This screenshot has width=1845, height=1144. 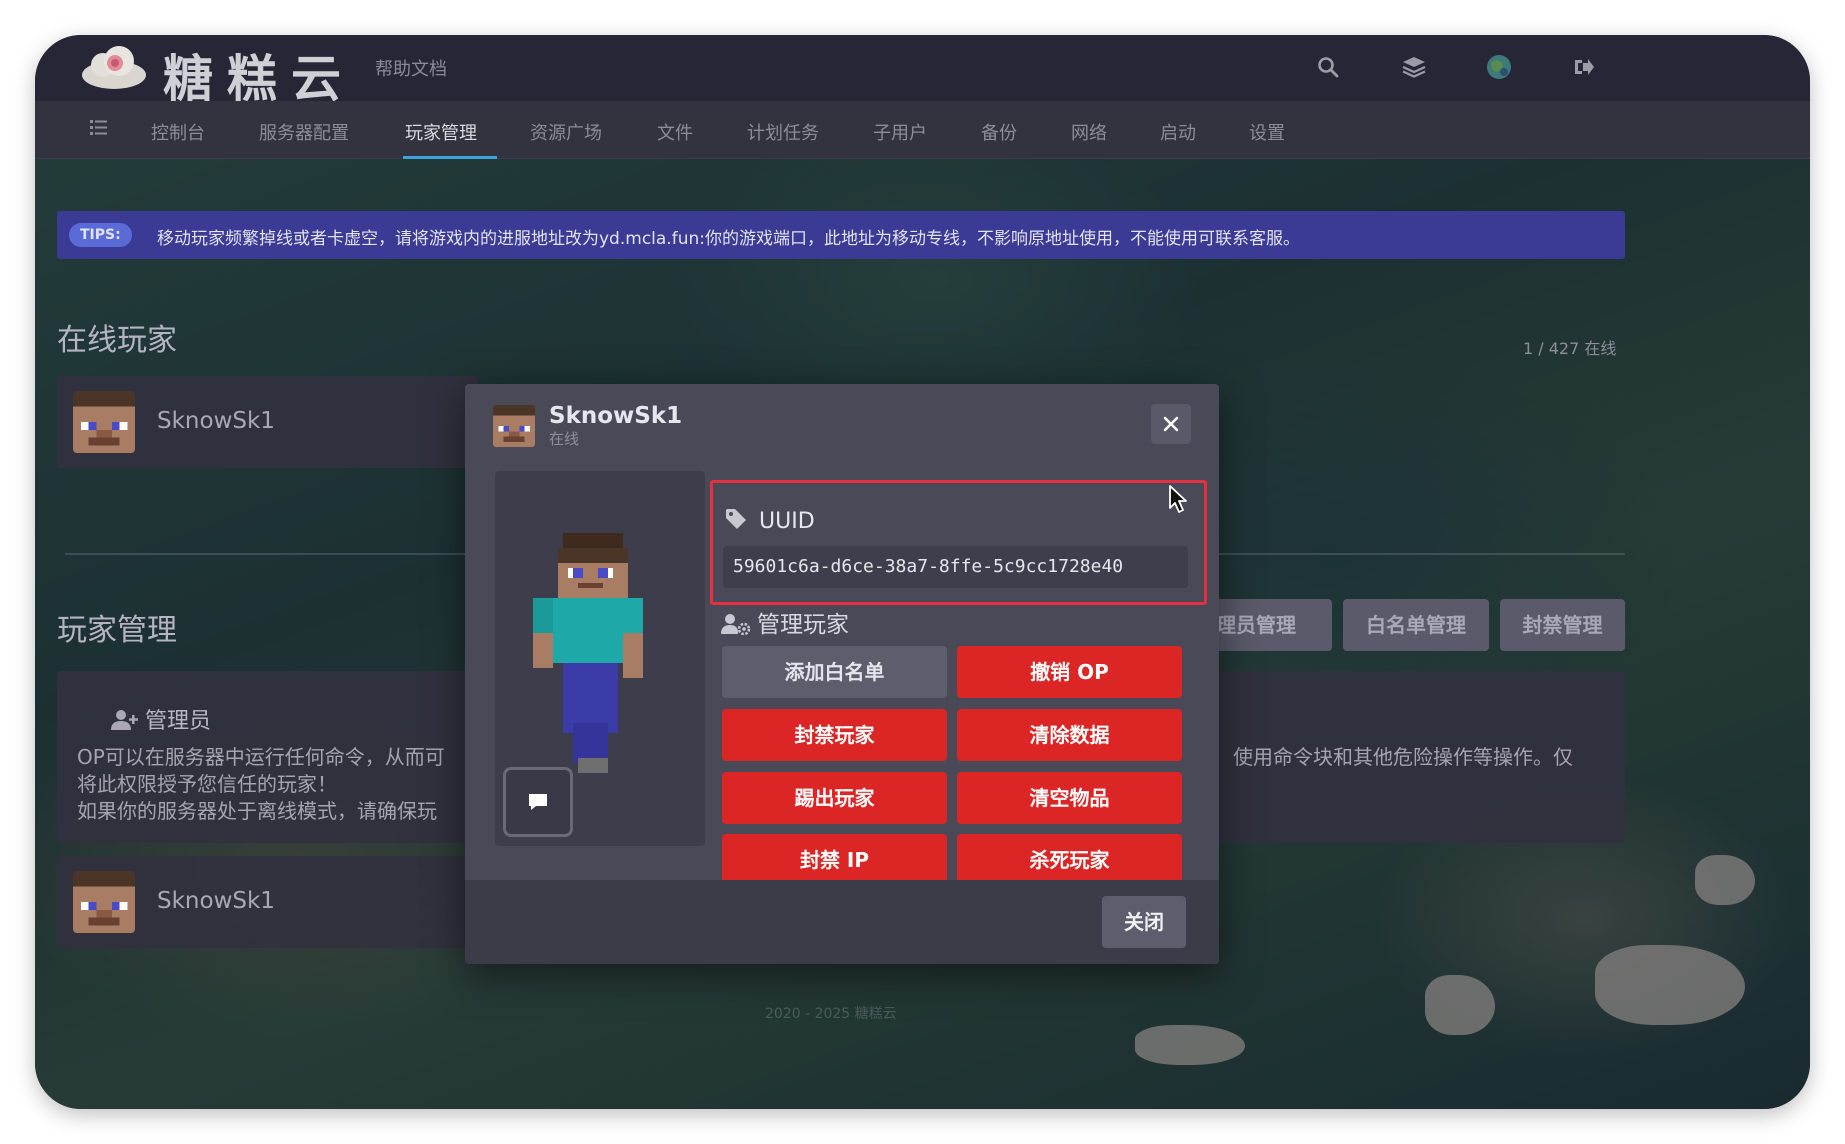 What do you see at coordinates (117, 340) in the screenshot?
I see `online-players-title: 在线玩家` at bounding box center [117, 340].